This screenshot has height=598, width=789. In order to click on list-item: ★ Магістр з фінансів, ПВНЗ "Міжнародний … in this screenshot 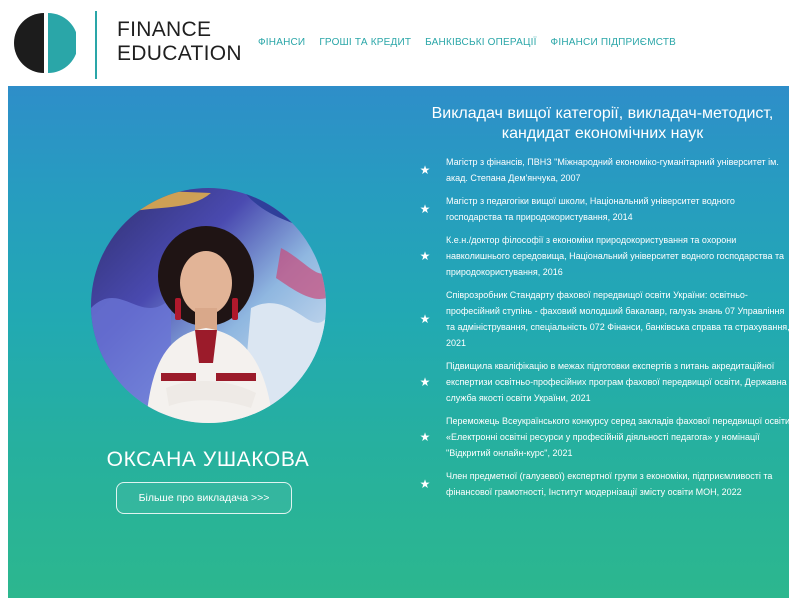, I will do `click(603, 170)`.